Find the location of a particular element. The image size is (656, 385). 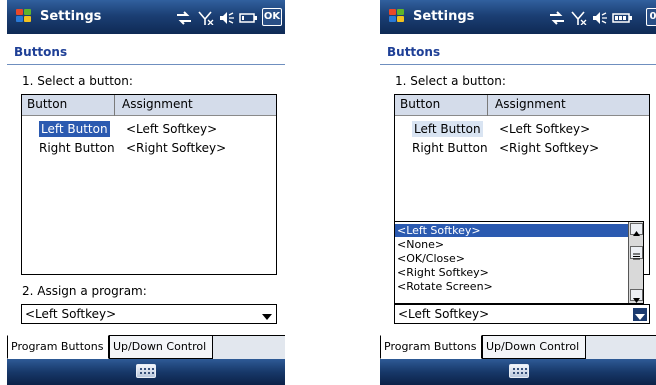

scroll-up-icon is located at coordinates (636, 229).